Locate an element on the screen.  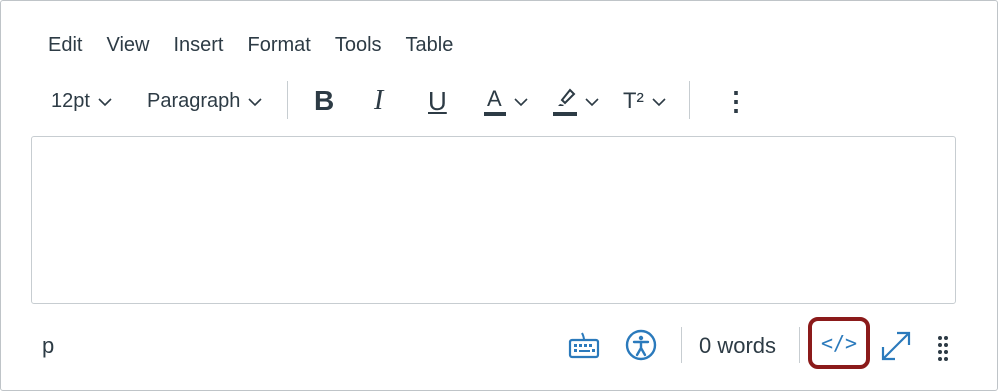
menu-tools: Tools is located at coordinates (358, 45).